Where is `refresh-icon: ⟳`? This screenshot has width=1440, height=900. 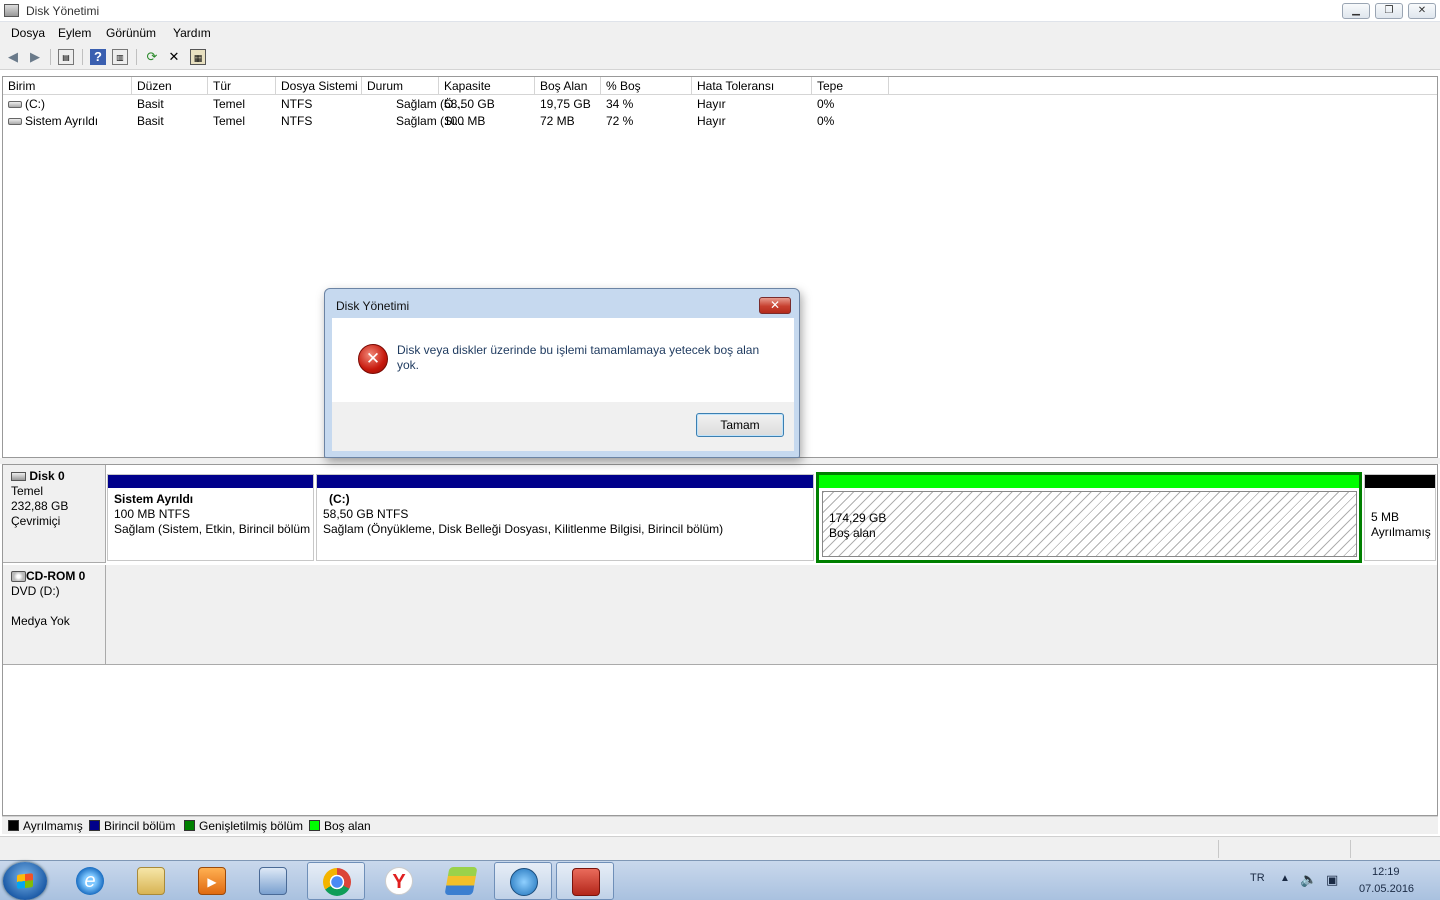 refresh-icon: ⟳ is located at coordinates (152, 57).